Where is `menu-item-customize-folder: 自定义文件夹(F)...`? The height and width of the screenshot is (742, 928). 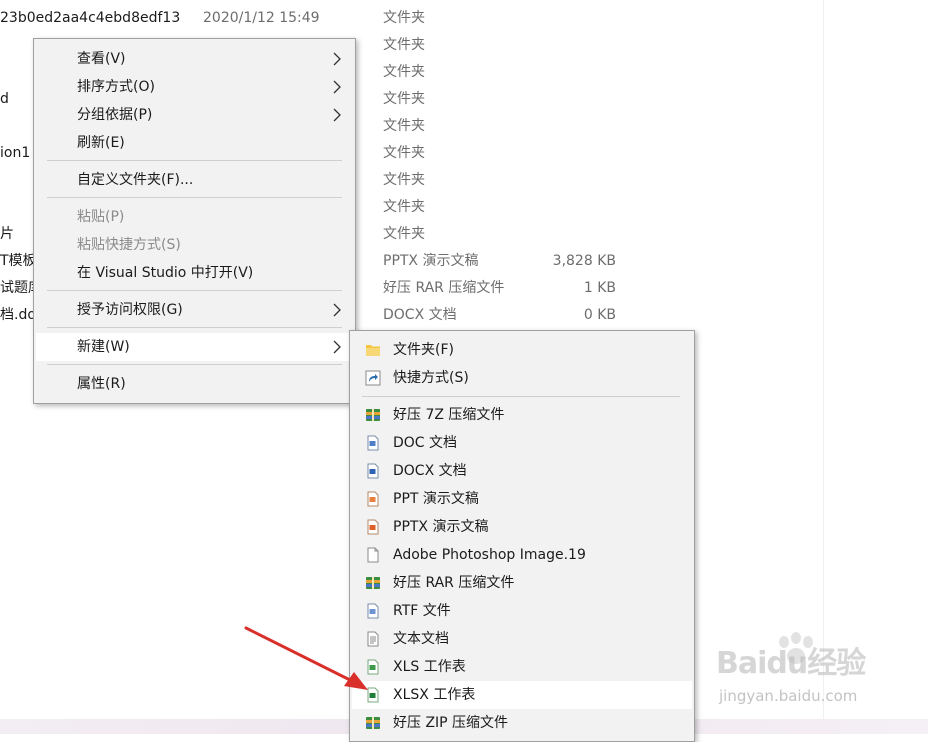
menu-item-customize-folder: 自定义文件夹(F)... is located at coordinates (194, 180).